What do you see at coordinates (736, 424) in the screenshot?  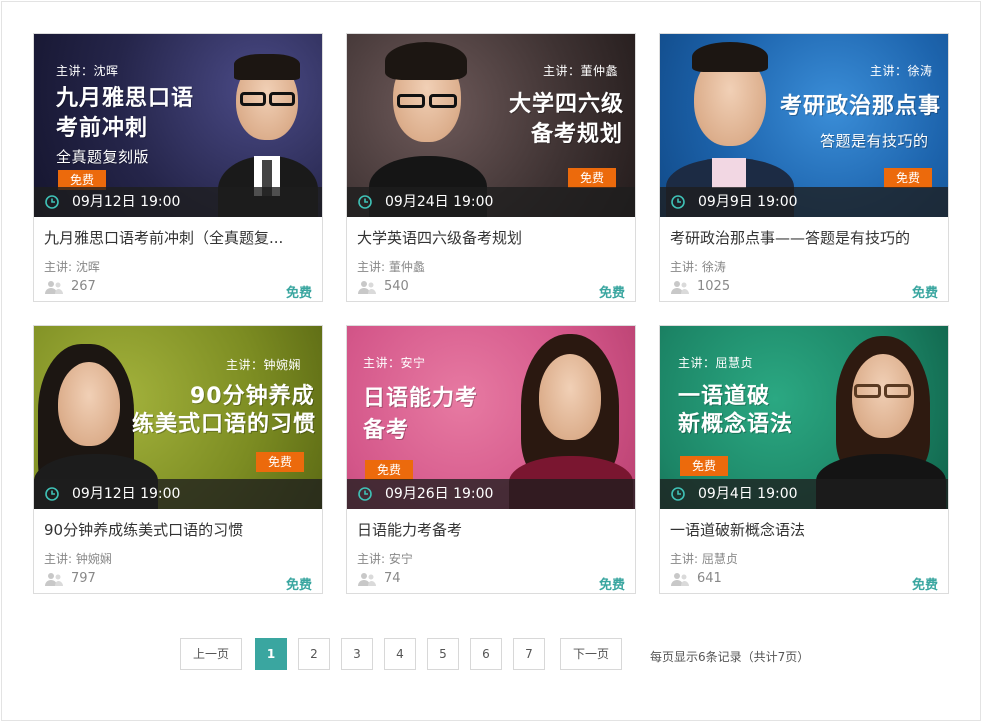 I see `banner-headline-line2: 新概念语法` at bounding box center [736, 424].